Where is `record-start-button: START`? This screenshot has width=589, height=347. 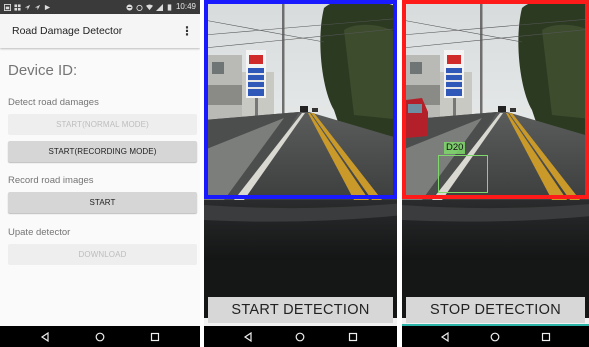 record-start-button: START is located at coordinates (102, 202).